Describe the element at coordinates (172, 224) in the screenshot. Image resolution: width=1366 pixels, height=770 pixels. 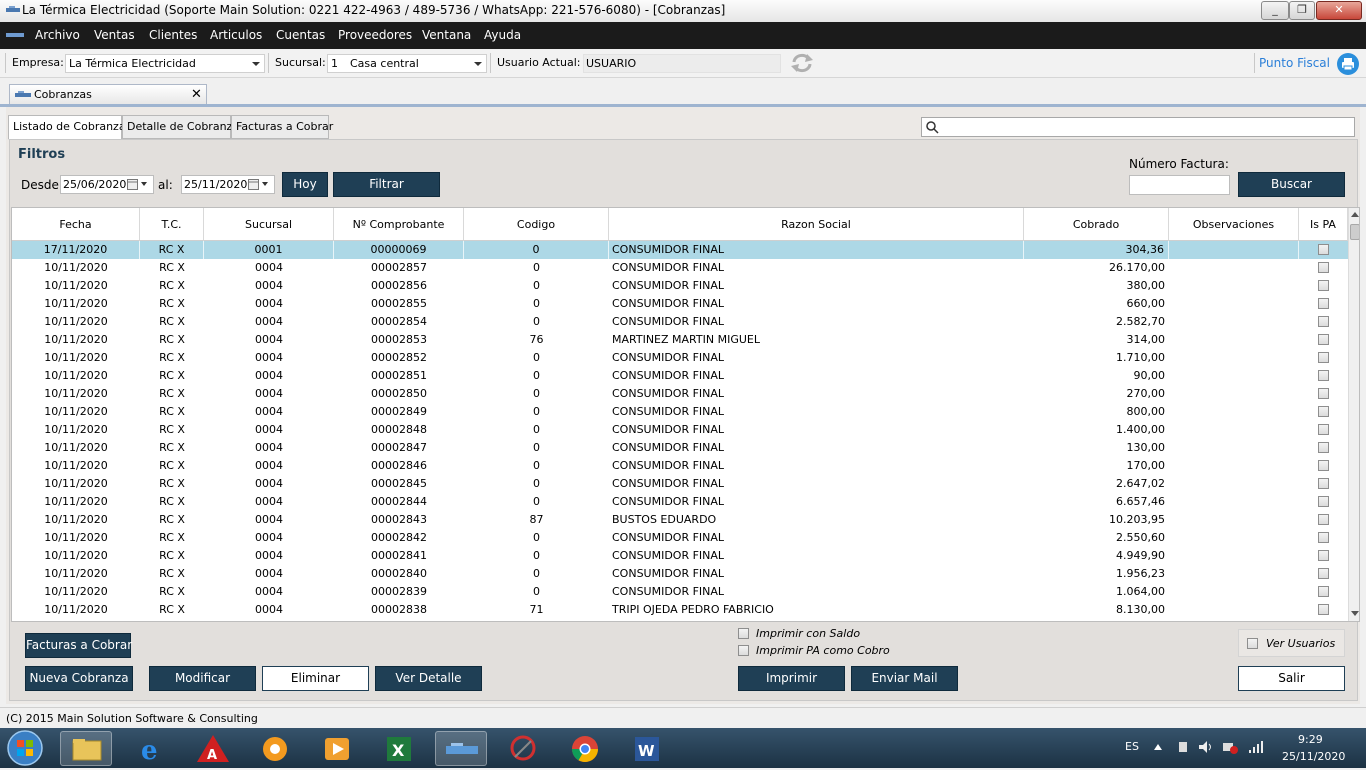
I see `column-header-tc: T.C.` at that location.